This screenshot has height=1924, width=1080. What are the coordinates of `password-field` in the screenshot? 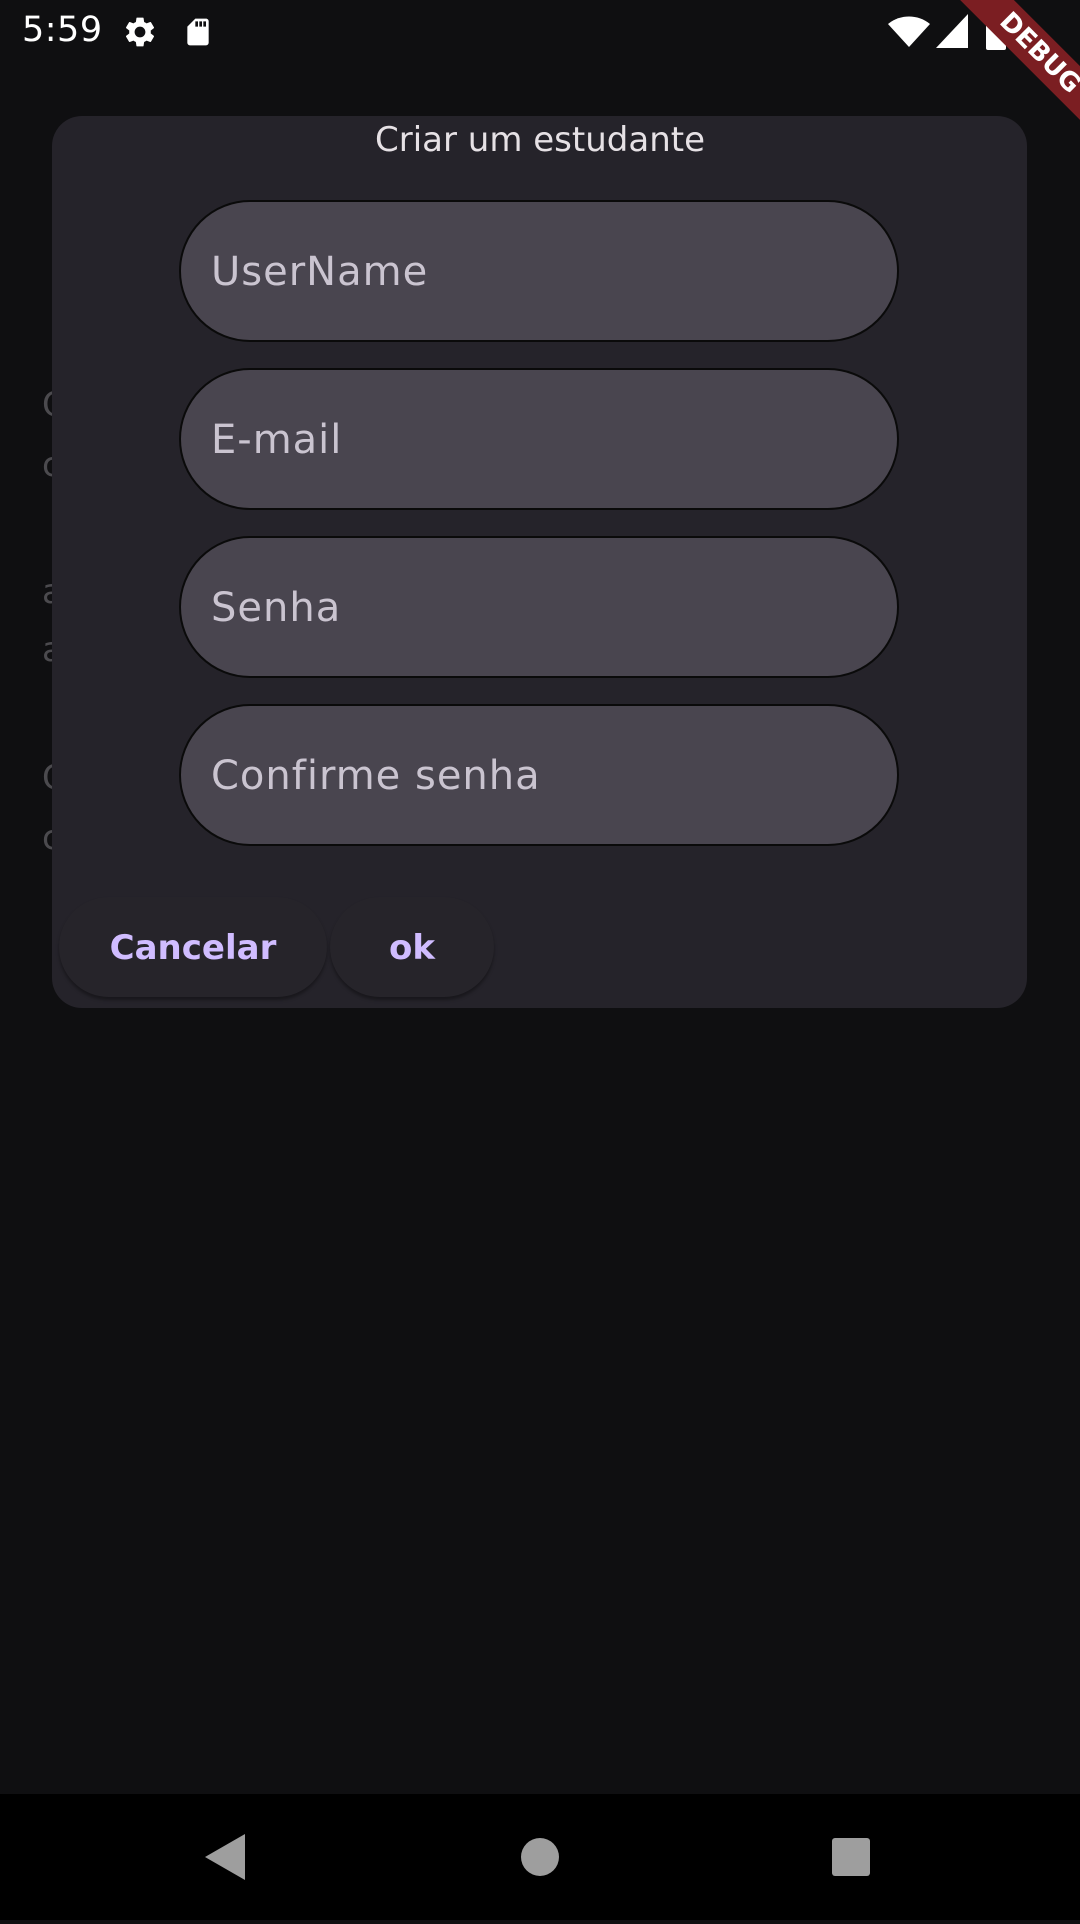 It's located at (539, 607).